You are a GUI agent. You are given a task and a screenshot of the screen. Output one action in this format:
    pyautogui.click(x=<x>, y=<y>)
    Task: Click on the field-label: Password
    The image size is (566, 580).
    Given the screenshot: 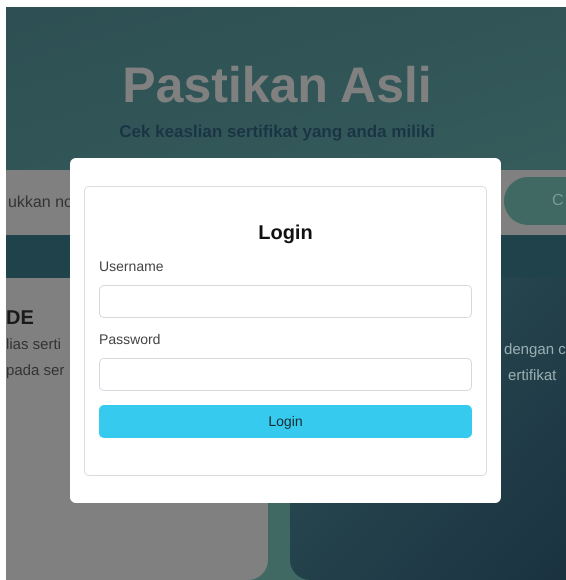 What is the action you would take?
    pyautogui.click(x=130, y=339)
    